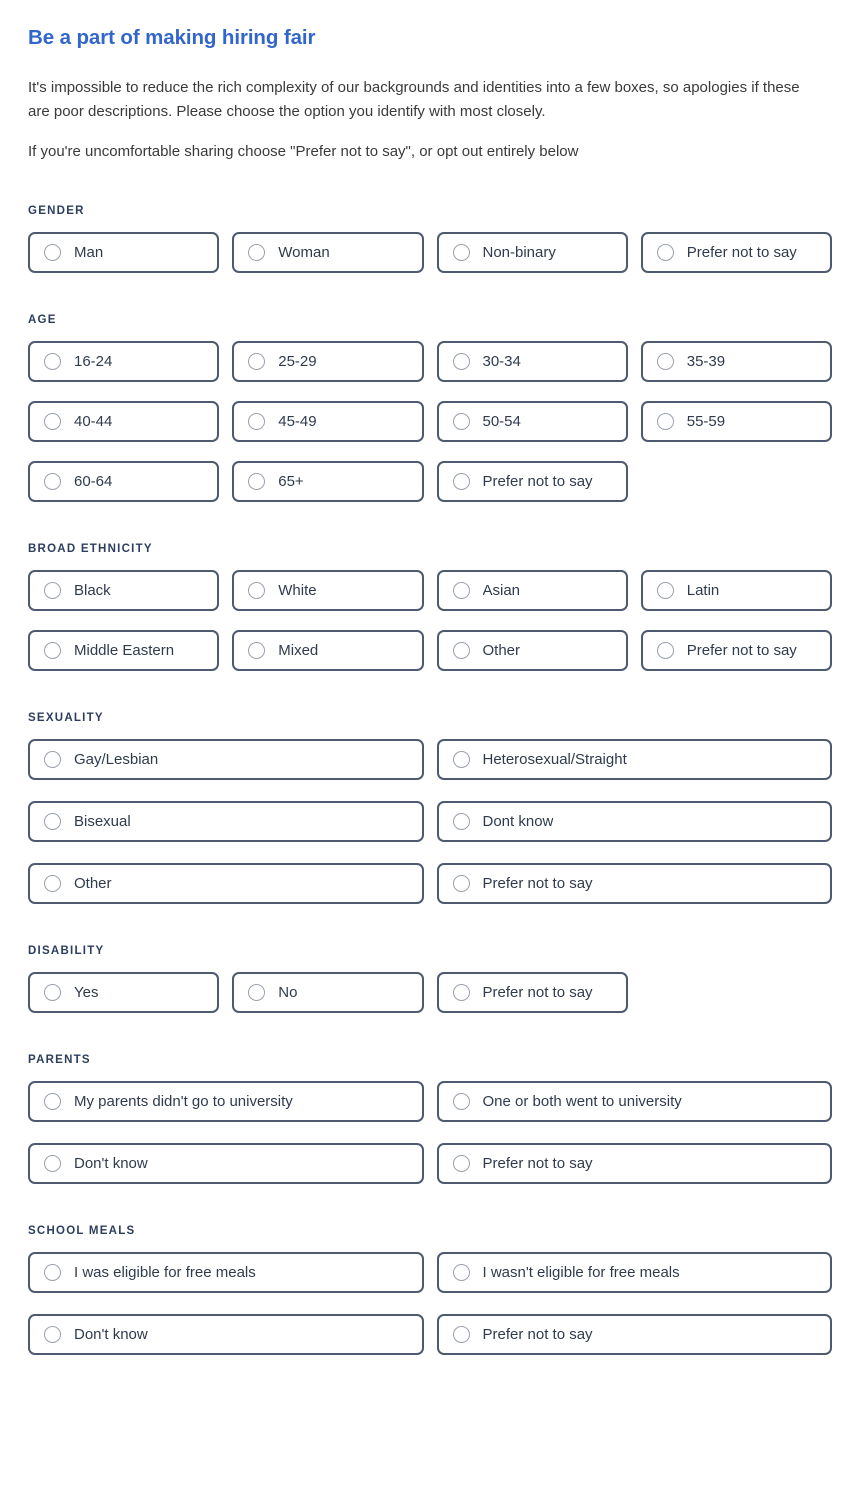 The height and width of the screenshot is (1504, 858). Describe the element at coordinates (226, 1334) in the screenshot. I see `option-school-meals-2: Don't know` at that location.